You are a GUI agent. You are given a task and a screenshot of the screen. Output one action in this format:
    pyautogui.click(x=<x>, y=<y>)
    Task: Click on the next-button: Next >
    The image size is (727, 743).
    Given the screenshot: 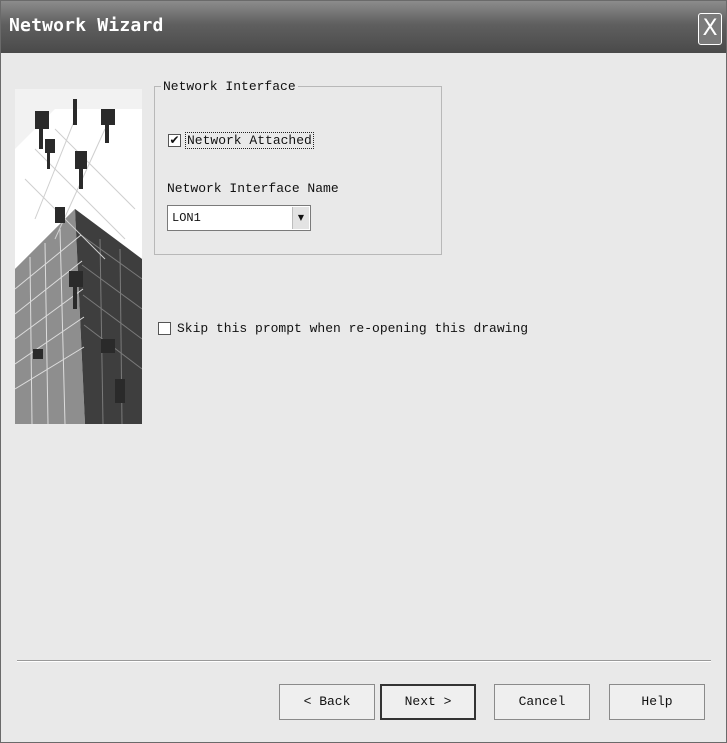 What is the action you would take?
    pyautogui.click(x=428, y=702)
    